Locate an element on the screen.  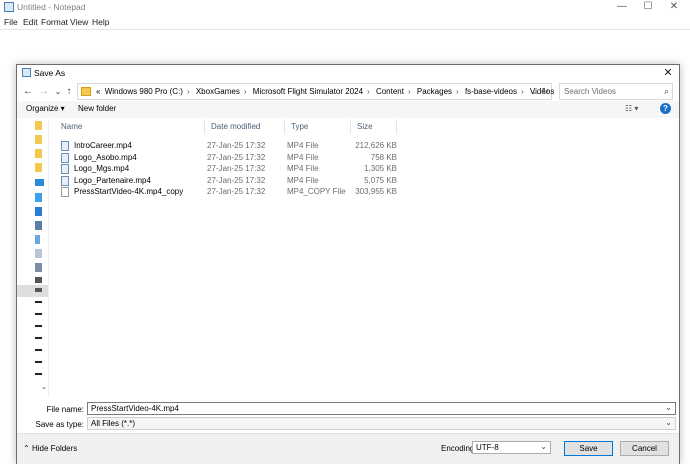
breadcrumb-drive: Windows 980 Pro (C:) is located at coordinates (144, 91).